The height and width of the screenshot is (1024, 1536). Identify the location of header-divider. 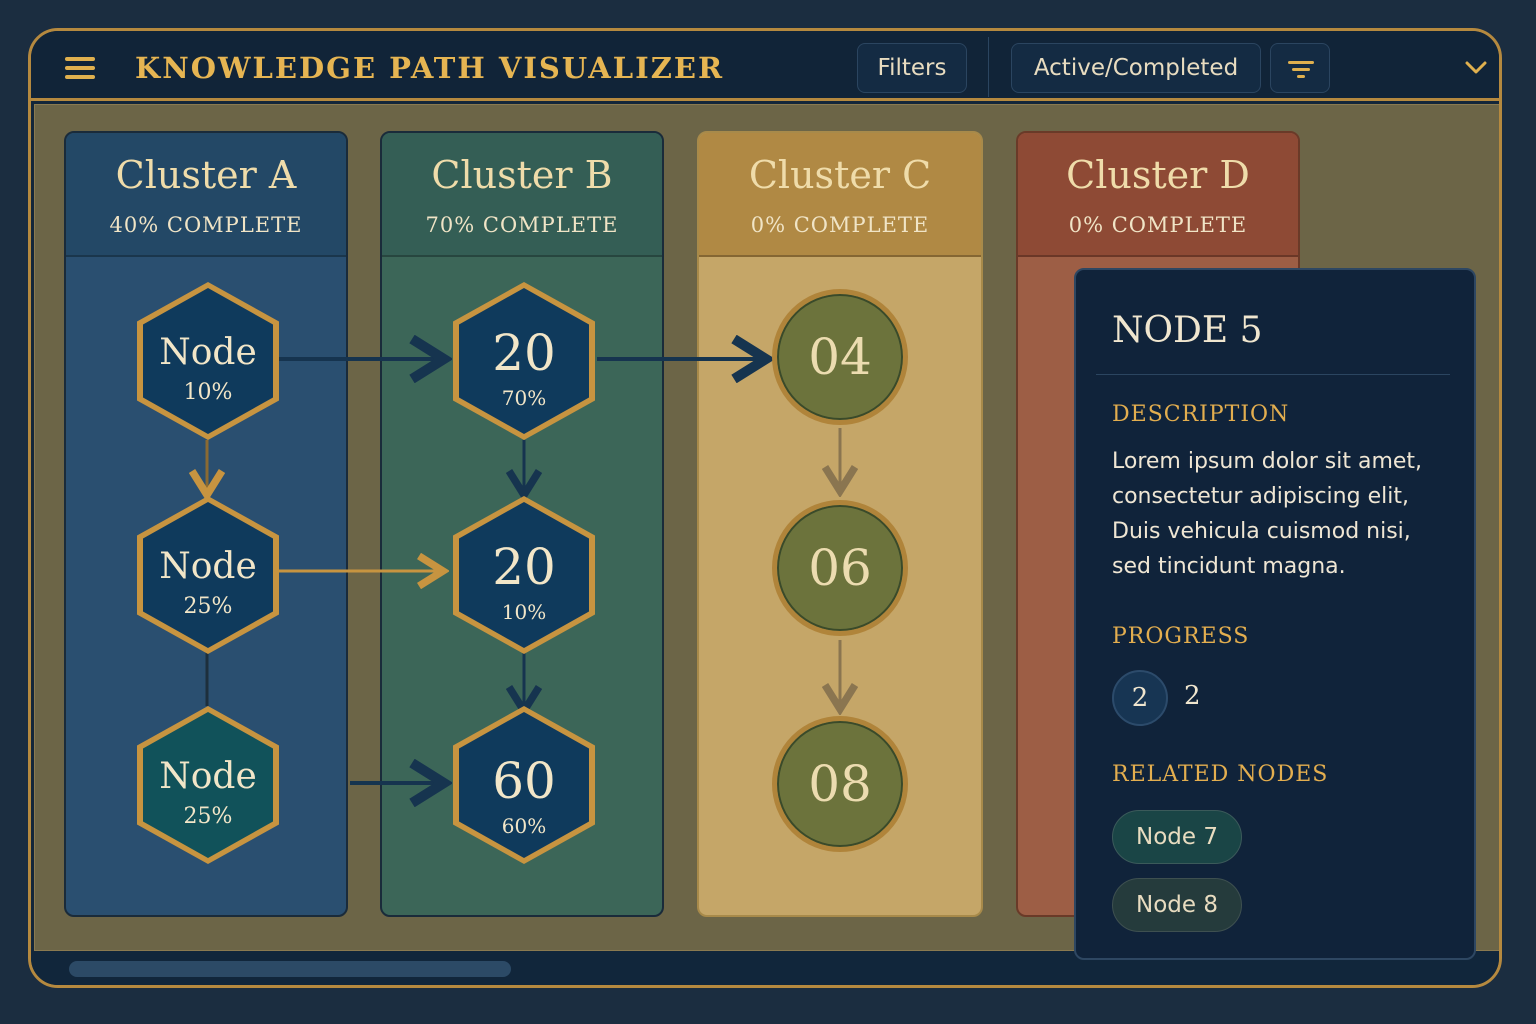
(988, 67).